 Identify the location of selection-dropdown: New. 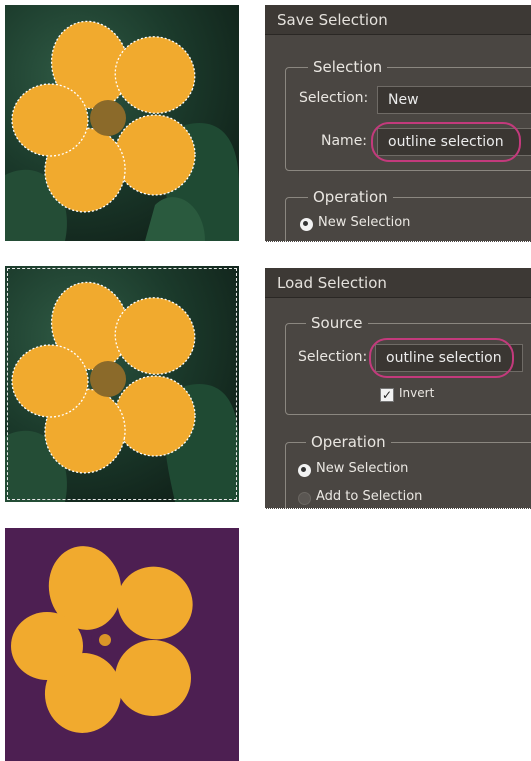
(454, 100).